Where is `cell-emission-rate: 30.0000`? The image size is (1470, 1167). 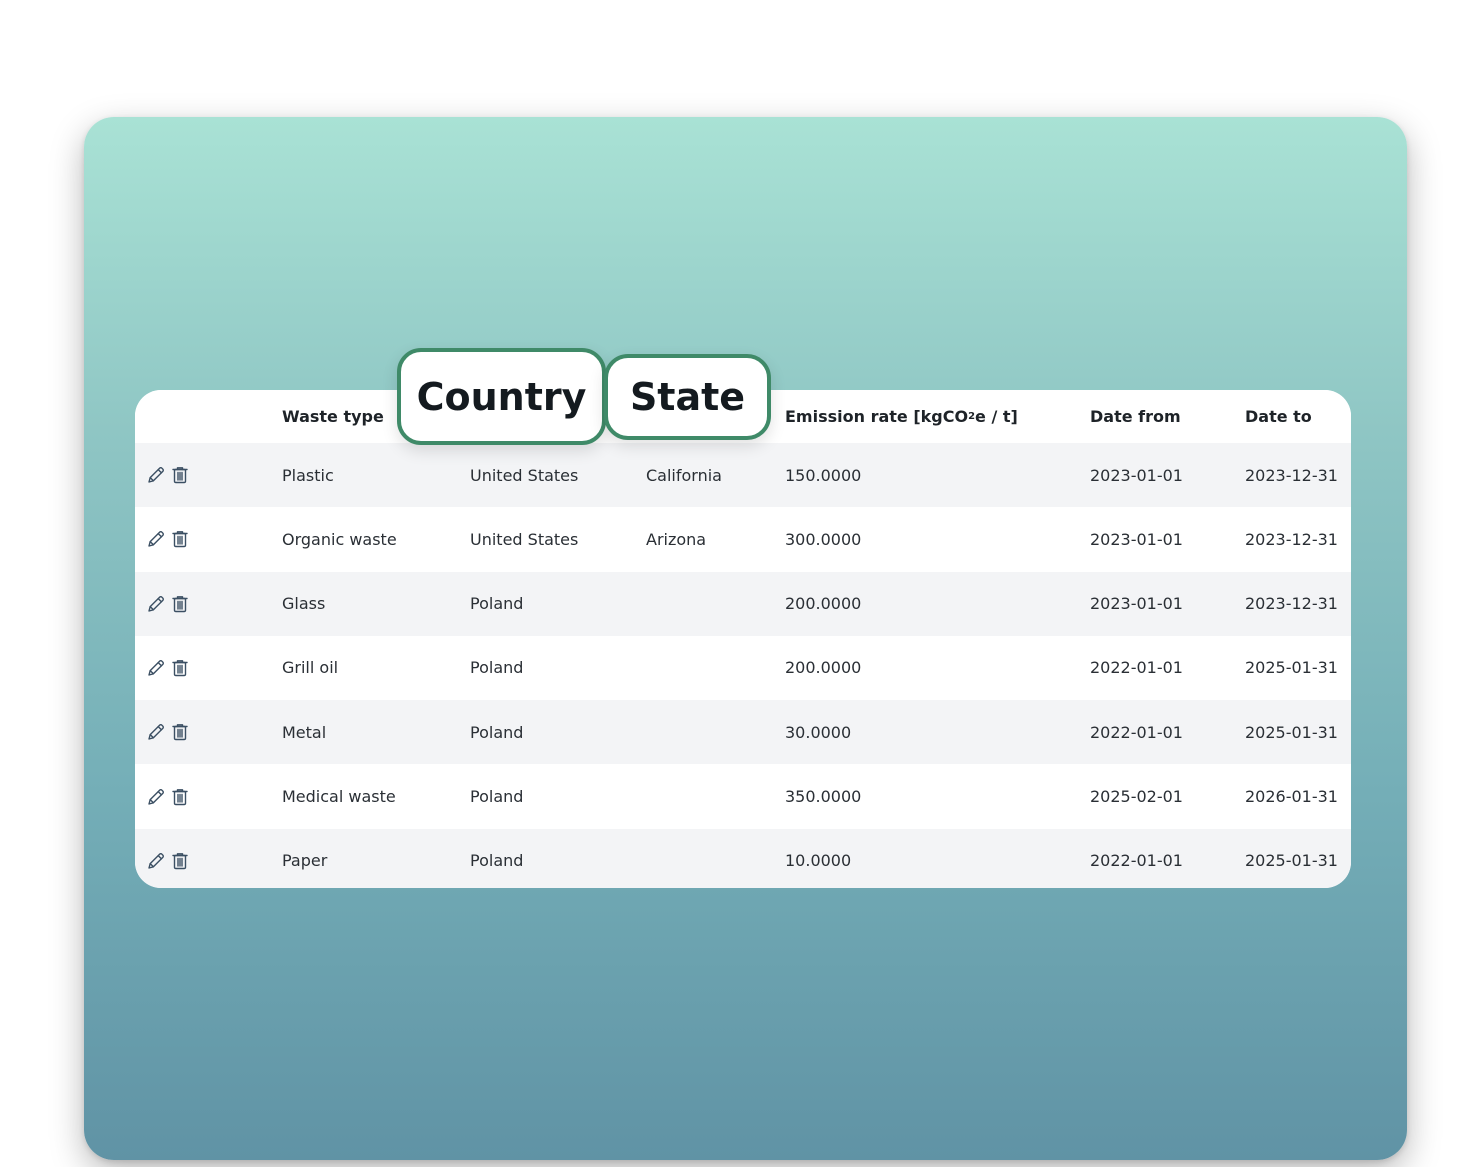 cell-emission-rate: 30.0000 is located at coordinates (818, 732).